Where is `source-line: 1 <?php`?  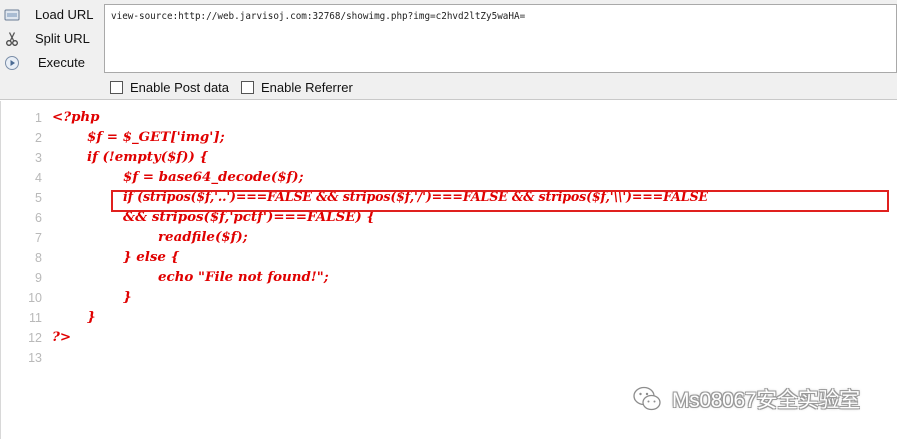 source-line: 1 <?php is located at coordinates (449, 119).